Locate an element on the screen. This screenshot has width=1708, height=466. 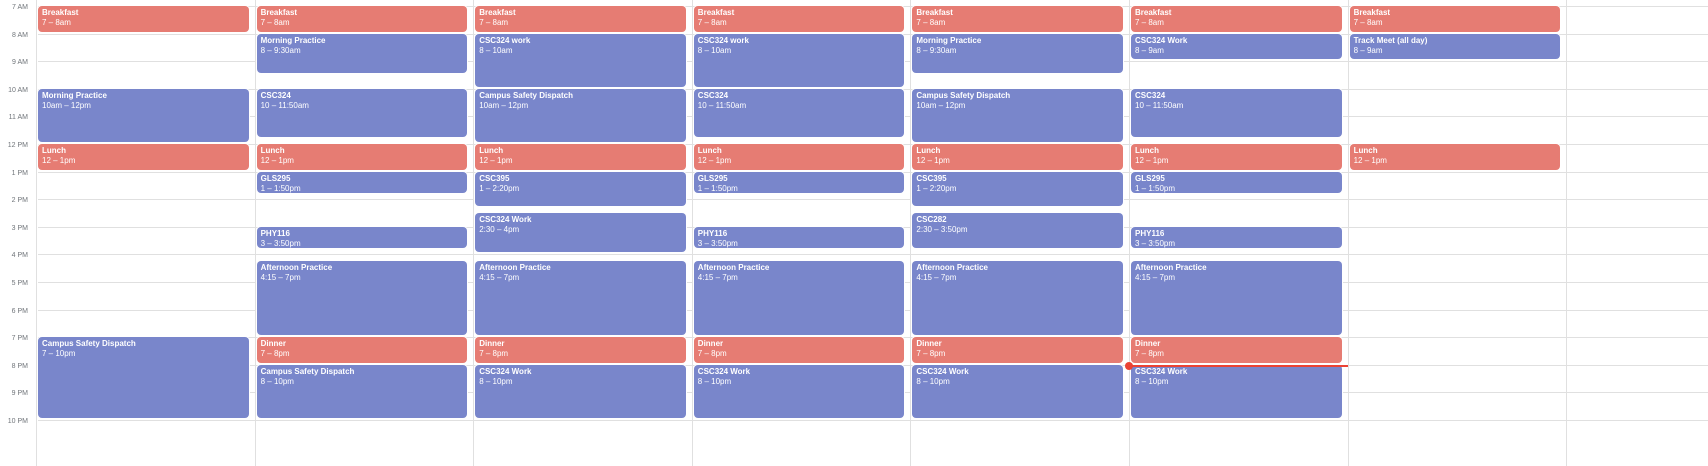
event-title: Campus Safety Dispatch is located at coordinates (963, 95).